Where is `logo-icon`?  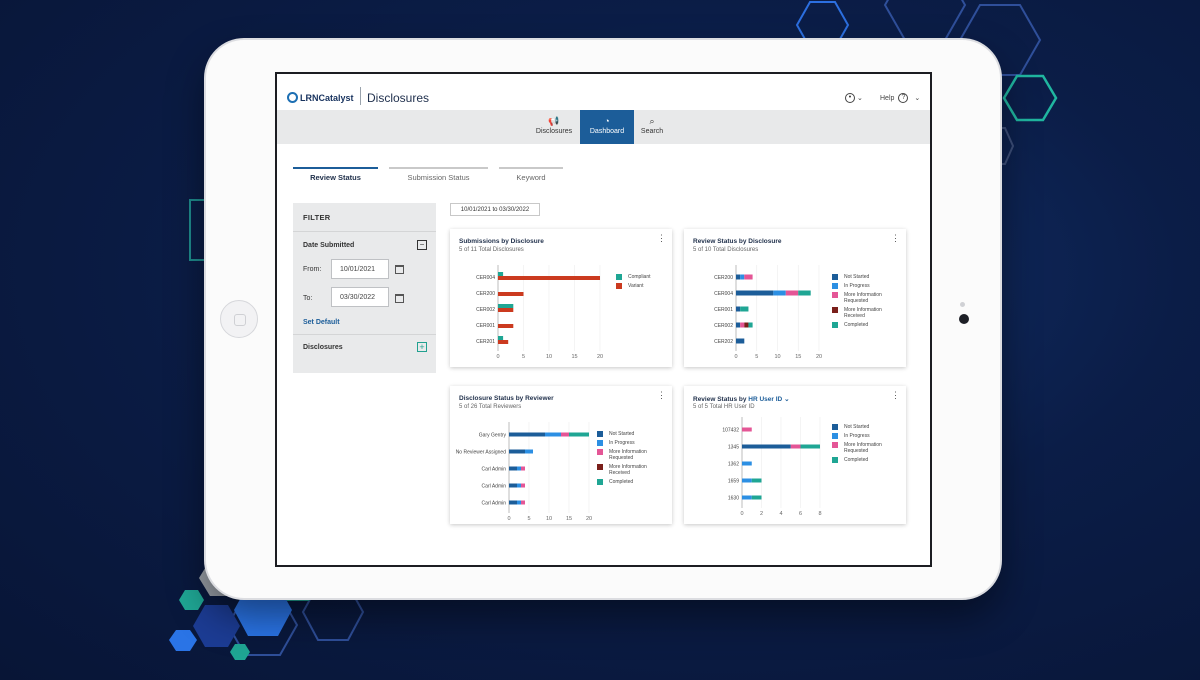 logo-icon is located at coordinates (292, 97).